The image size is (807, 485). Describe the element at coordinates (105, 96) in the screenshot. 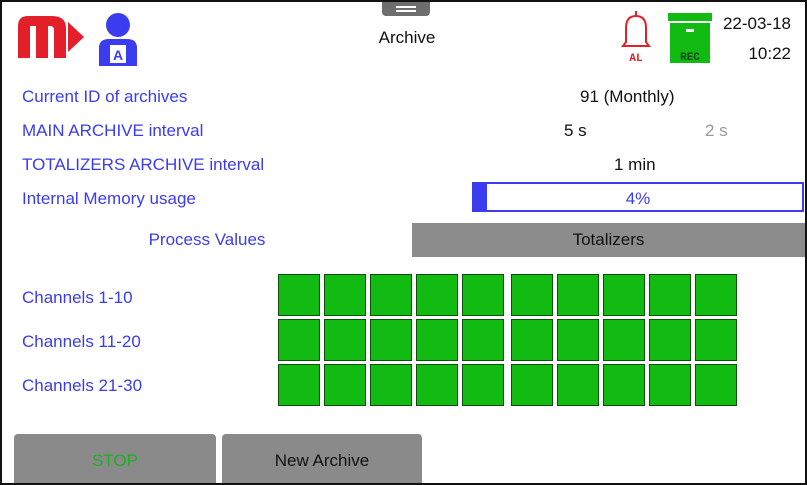

I see `current-id-label: Current ID of archives` at that location.